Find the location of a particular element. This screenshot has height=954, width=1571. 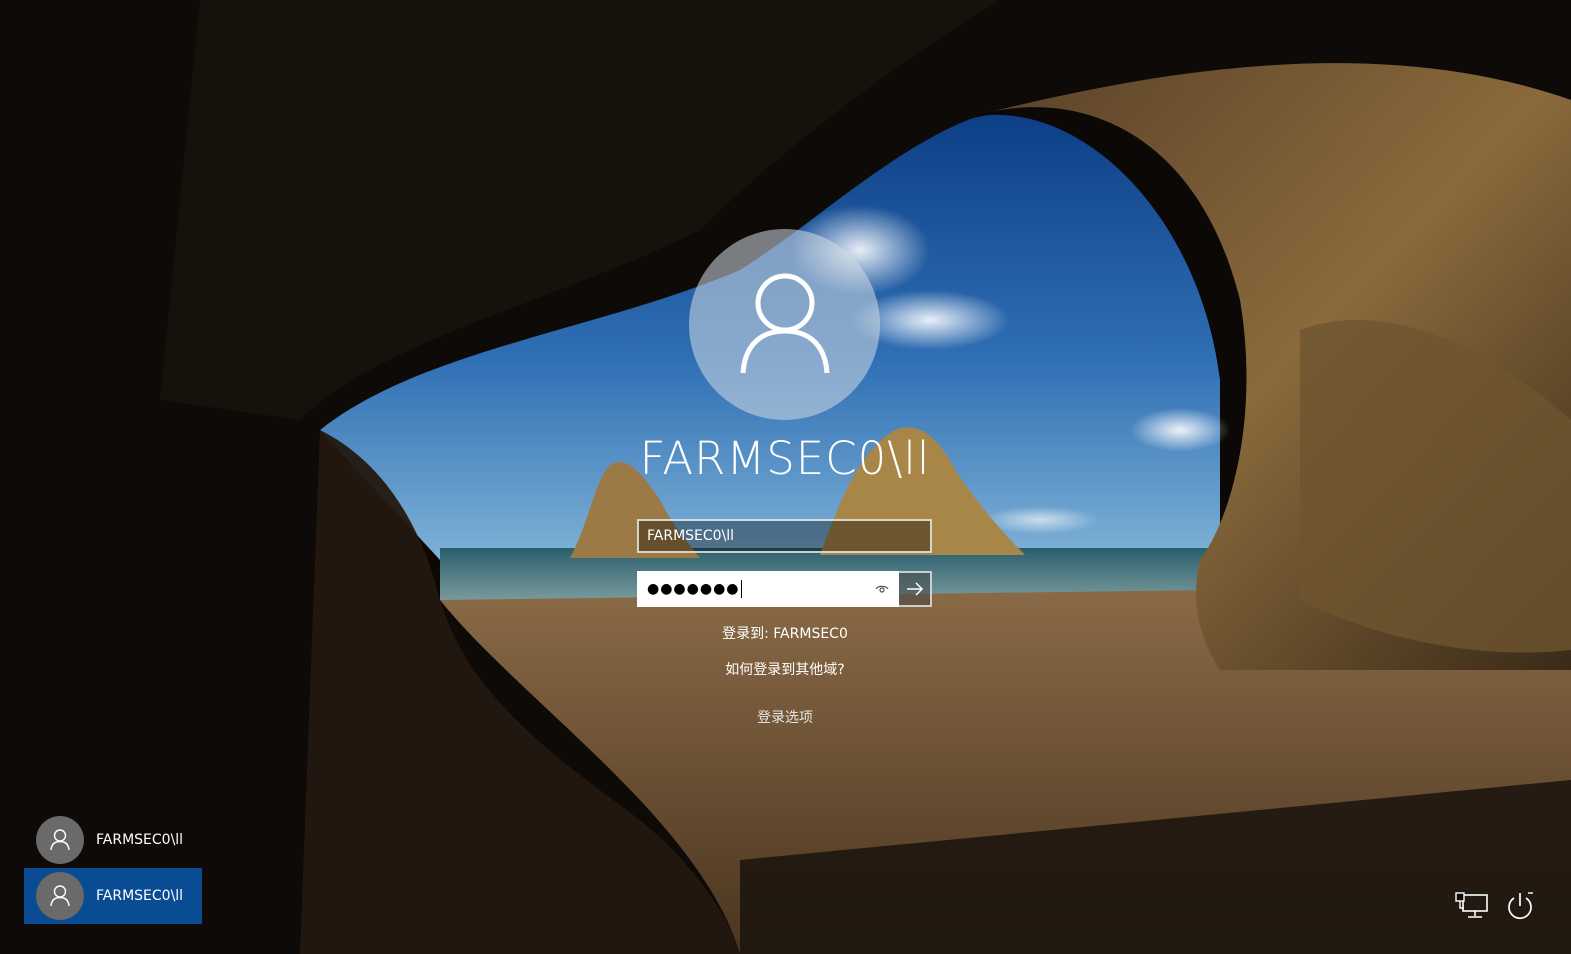

submit-button is located at coordinates (915, 589).